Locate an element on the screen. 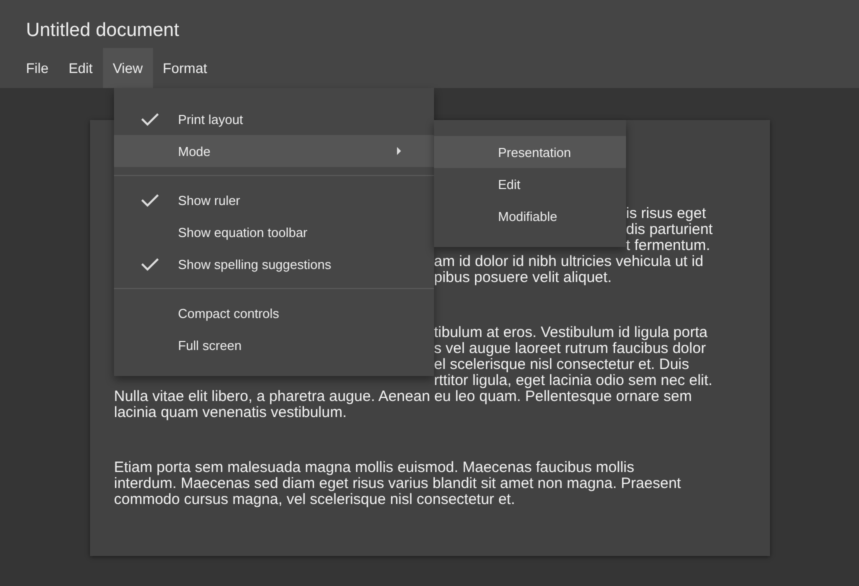  menu-item: Presentation is located at coordinates (530, 152).